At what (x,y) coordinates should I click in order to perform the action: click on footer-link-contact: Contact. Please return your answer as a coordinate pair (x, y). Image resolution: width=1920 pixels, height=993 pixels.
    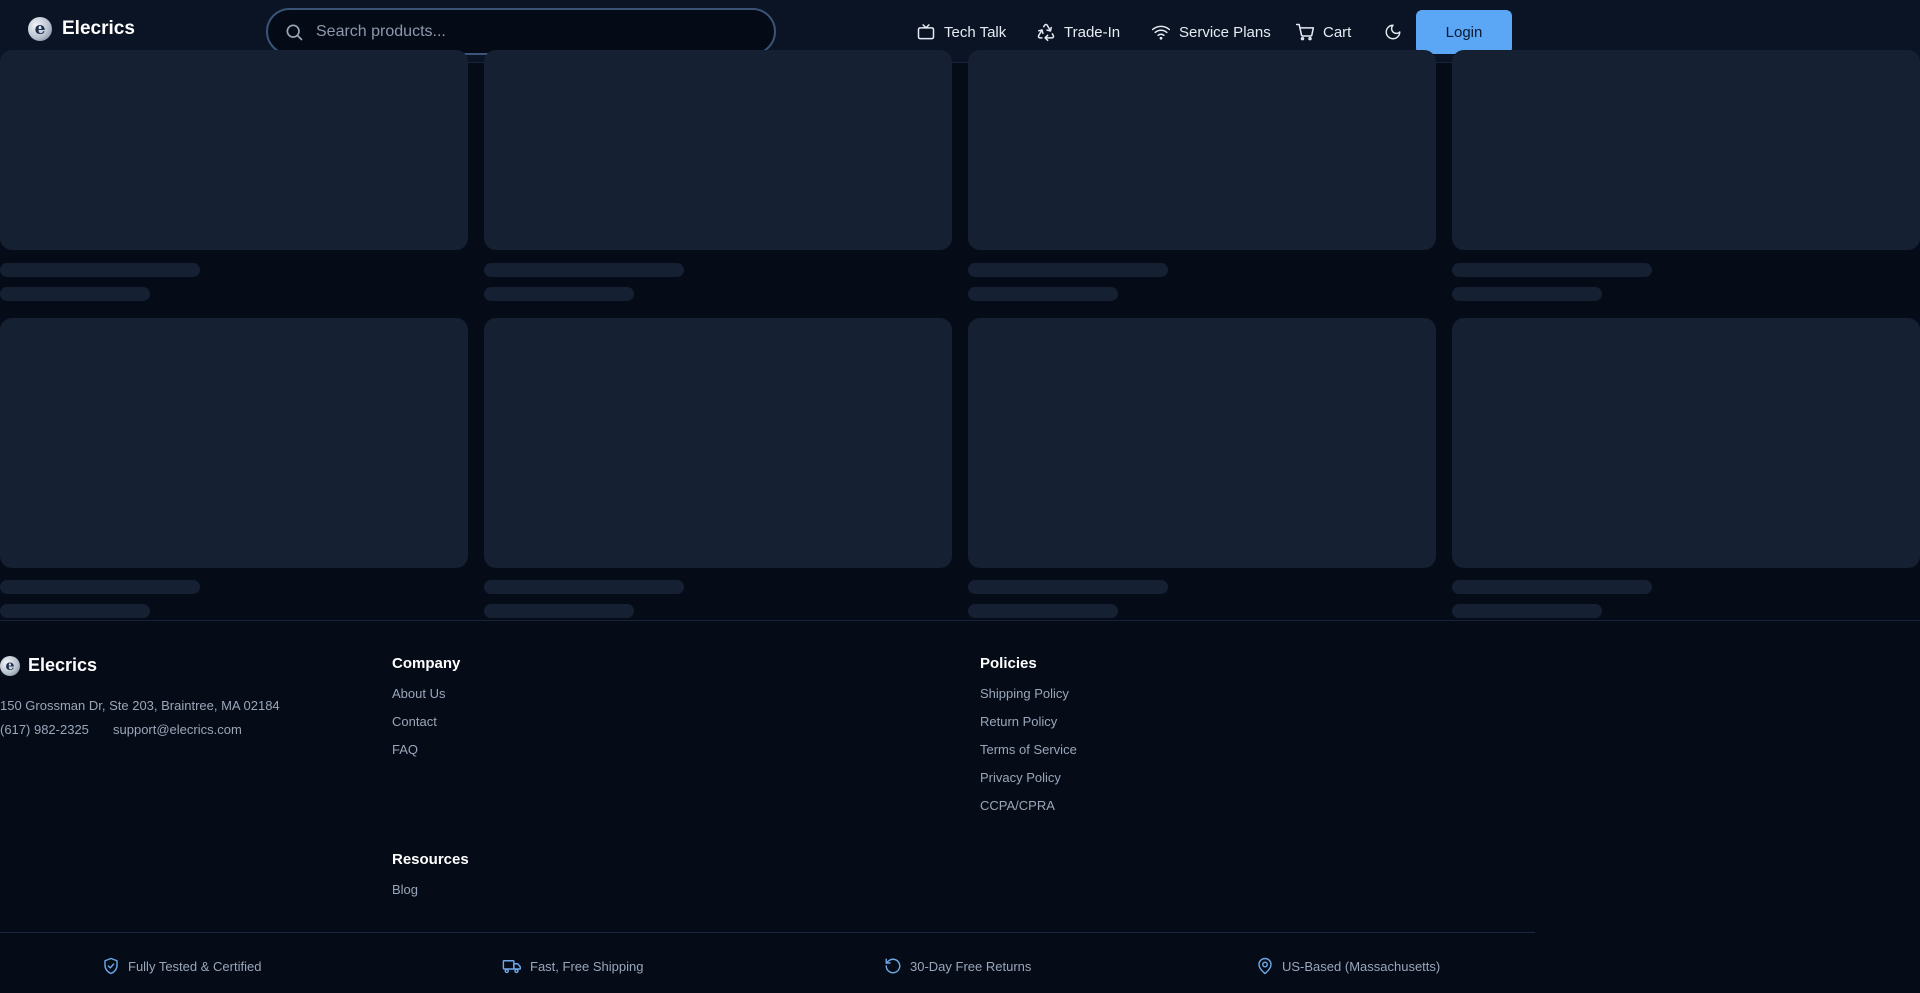
    Looking at the image, I should click on (414, 721).